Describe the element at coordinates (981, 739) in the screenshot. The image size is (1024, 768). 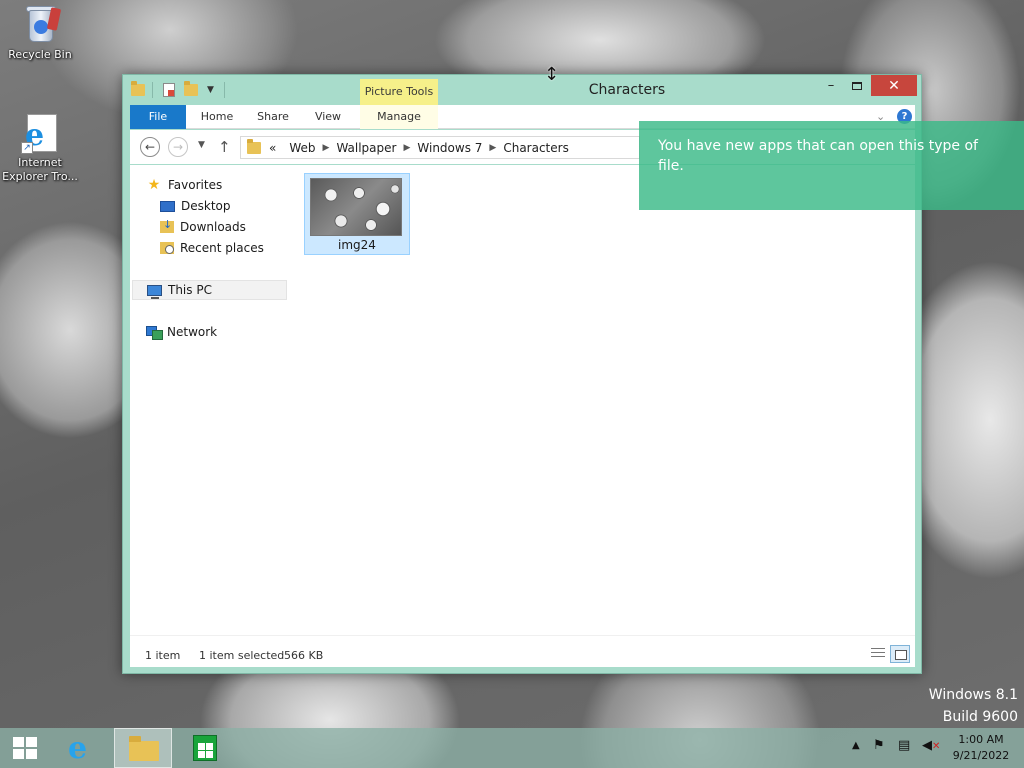
I see `clock-time: 1:00 AM` at that location.